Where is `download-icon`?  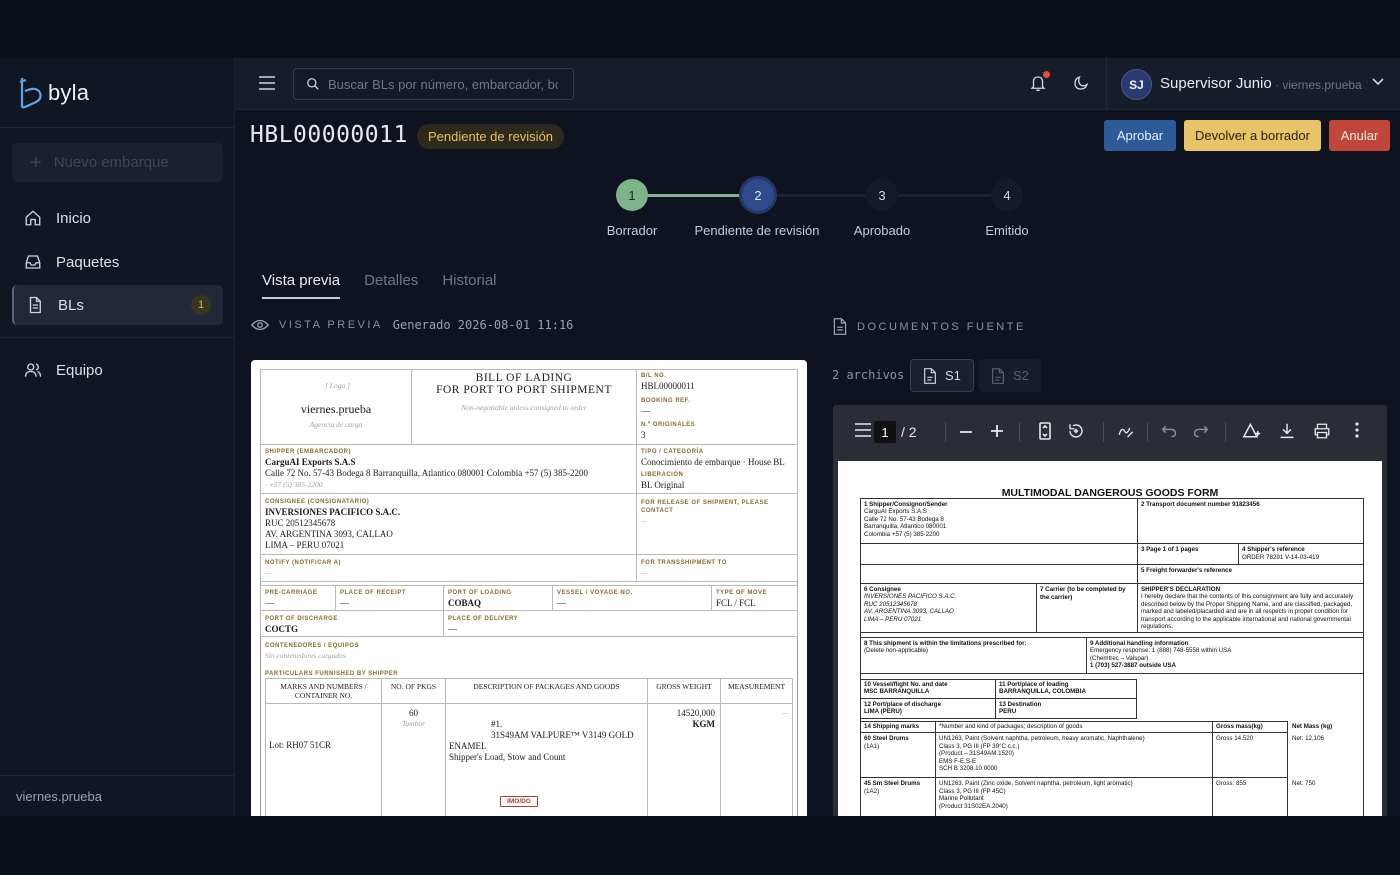 download-icon is located at coordinates (1287, 431).